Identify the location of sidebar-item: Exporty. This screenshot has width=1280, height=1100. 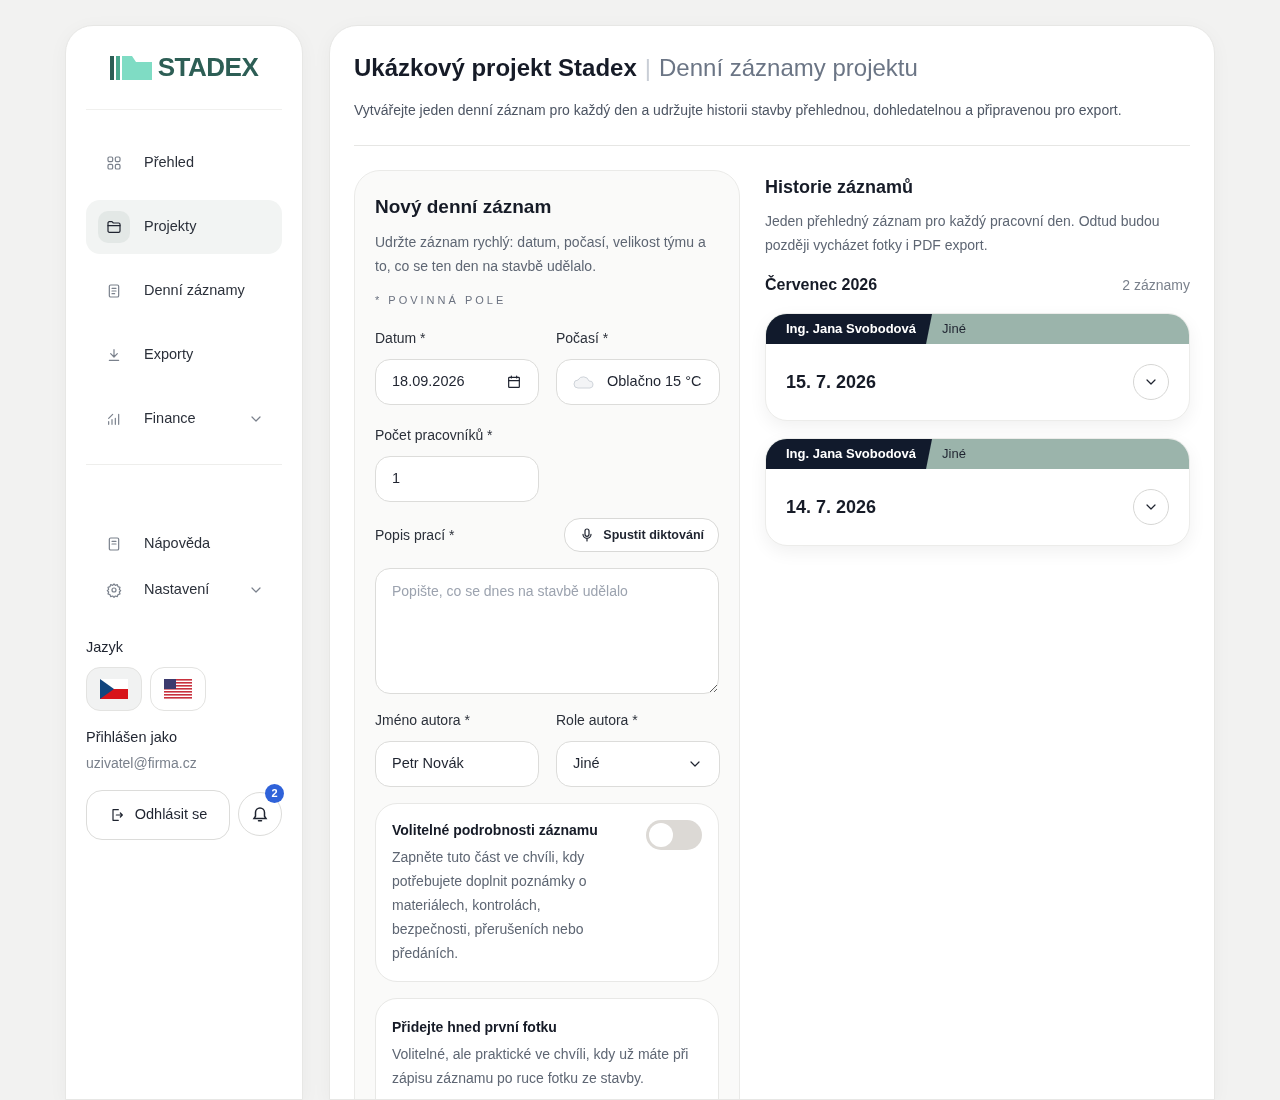
(184, 355).